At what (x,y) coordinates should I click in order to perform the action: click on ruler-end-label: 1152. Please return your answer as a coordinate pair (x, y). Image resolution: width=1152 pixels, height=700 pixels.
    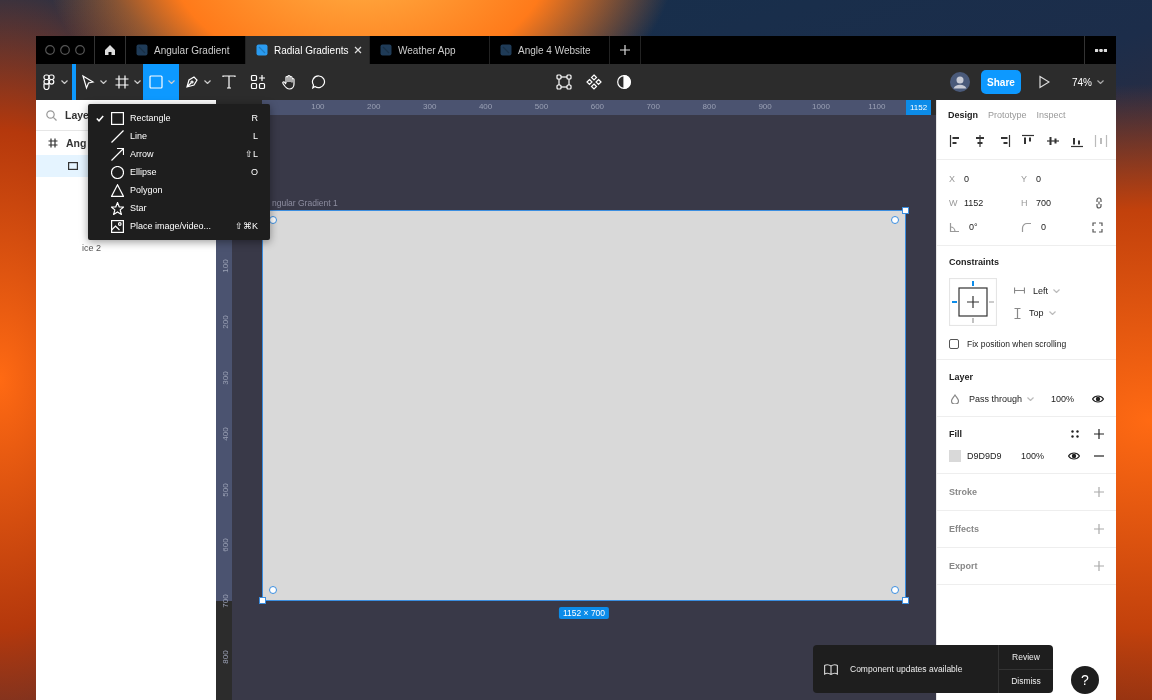
    Looking at the image, I should click on (919, 107).